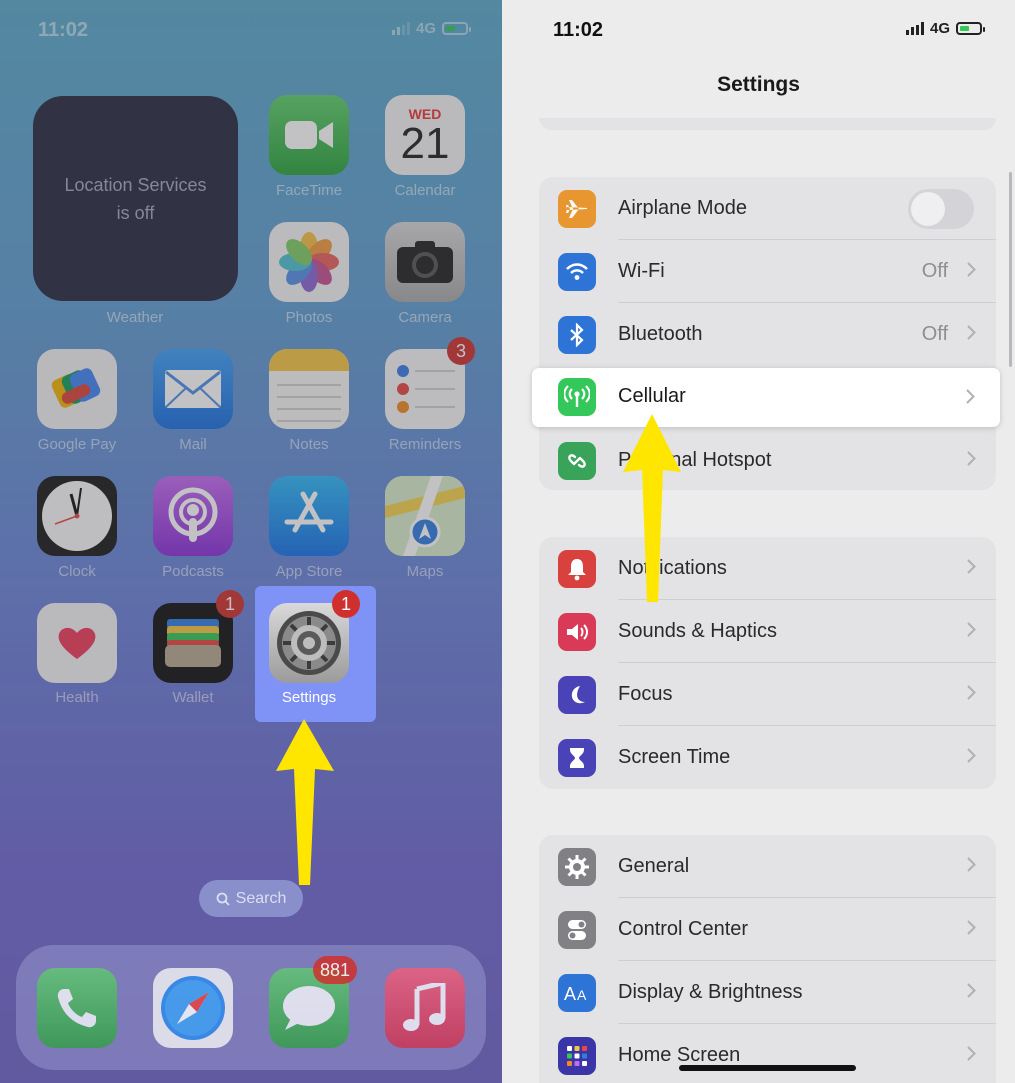  Describe the element at coordinates (767, 1068) in the screenshot. I see `home-indicator` at that location.